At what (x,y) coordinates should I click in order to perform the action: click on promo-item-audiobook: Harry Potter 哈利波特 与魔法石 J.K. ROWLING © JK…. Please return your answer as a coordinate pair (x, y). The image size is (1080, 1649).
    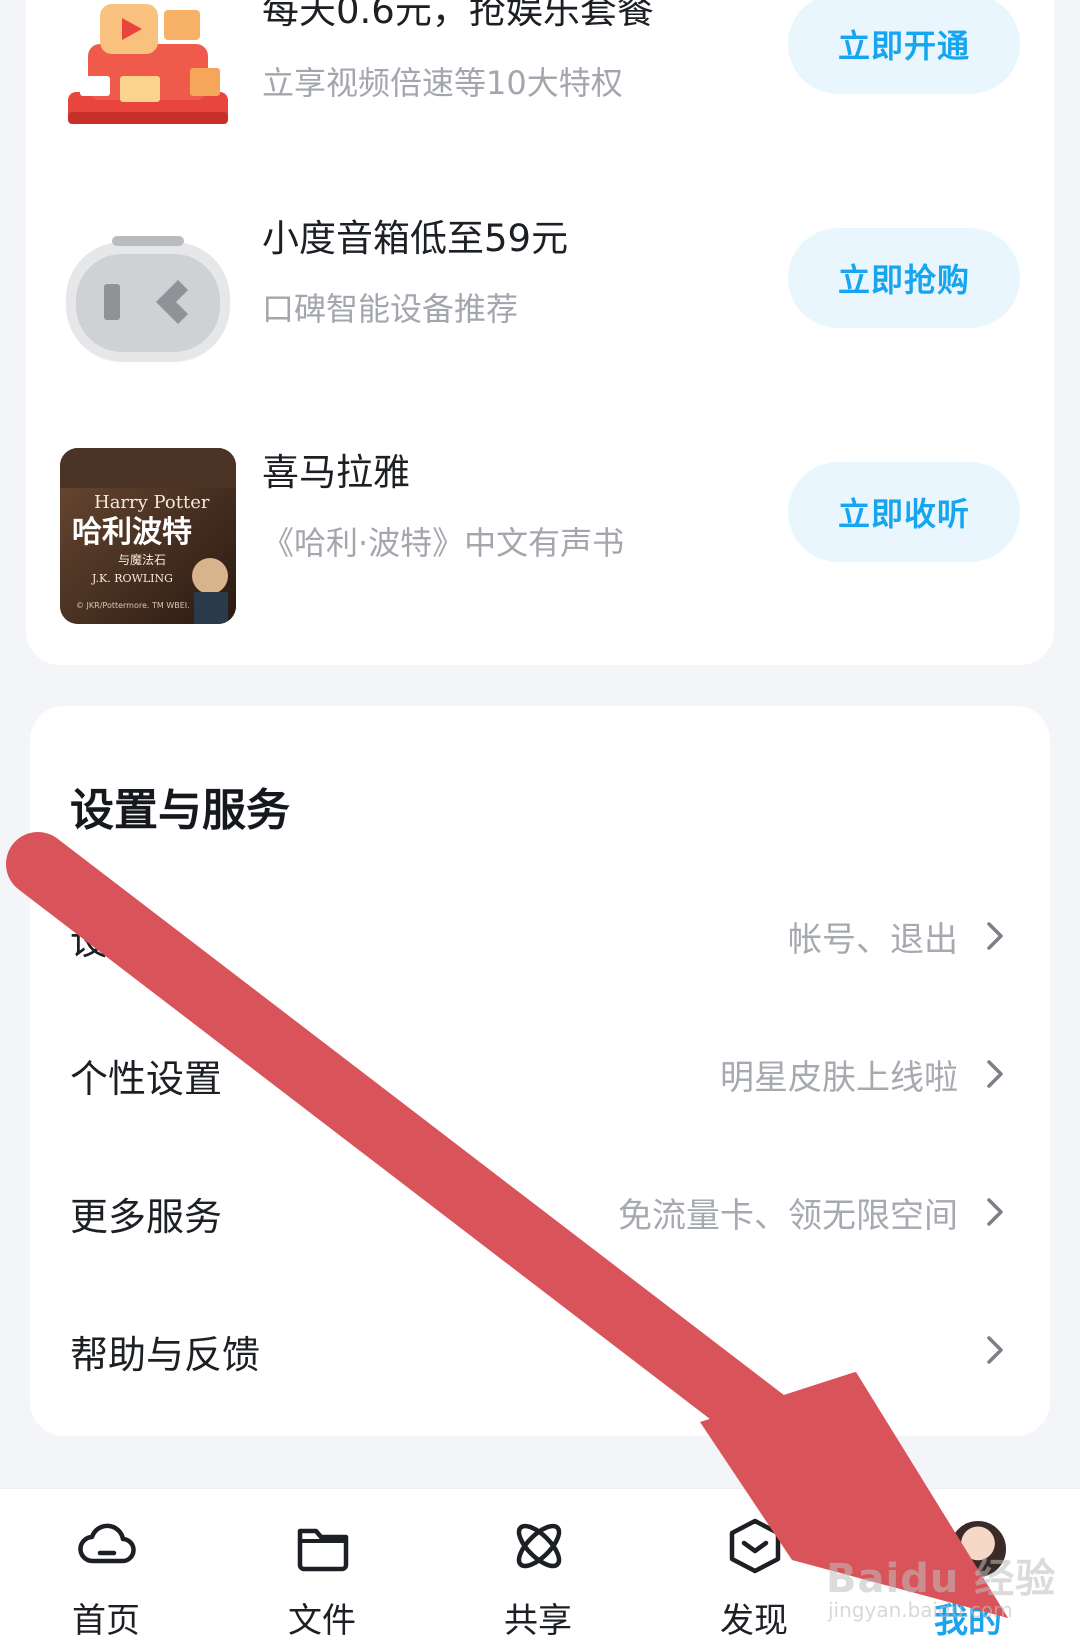
    Looking at the image, I should click on (540, 548).